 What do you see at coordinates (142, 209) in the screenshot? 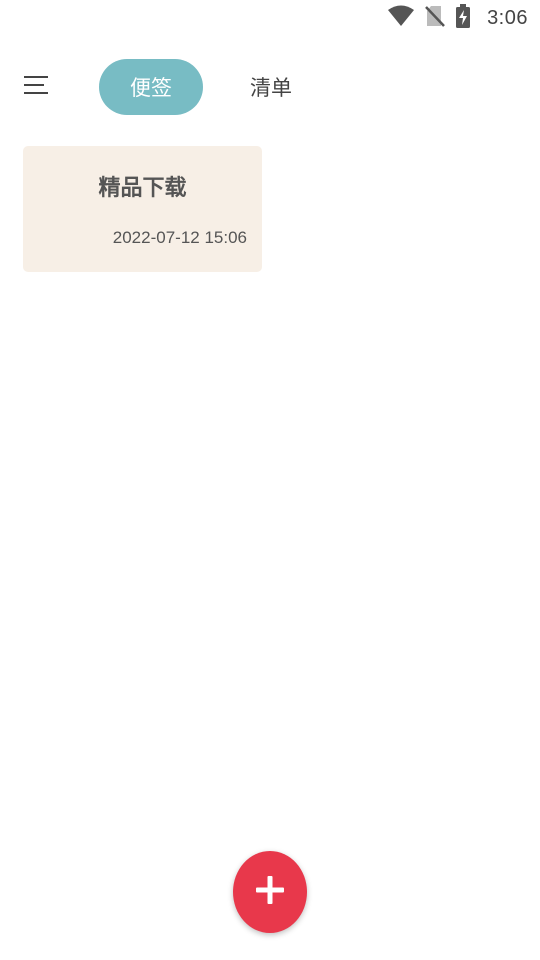
I see `note-card: 精品下载 2022-07-12 15:06` at bounding box center [142, 209].